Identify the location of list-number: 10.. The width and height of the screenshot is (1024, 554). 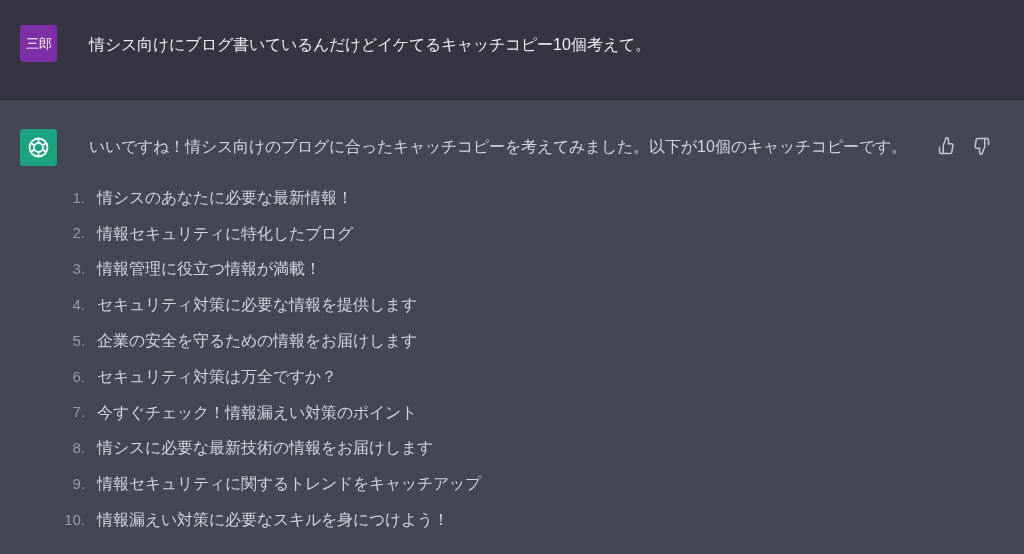
(74, 519).